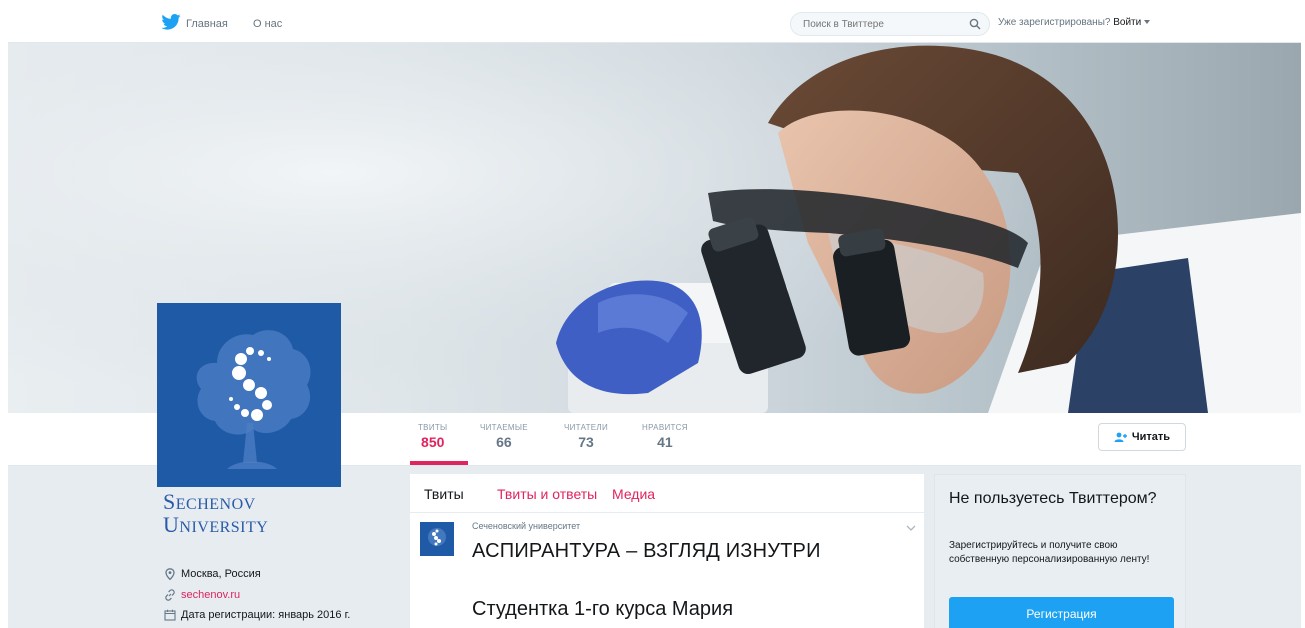  What do you see at coordinates (1054, 22) in the screenshot?
I see `login-prompt: Уже зарегистрированы?` at bounding box center [1054, 22].